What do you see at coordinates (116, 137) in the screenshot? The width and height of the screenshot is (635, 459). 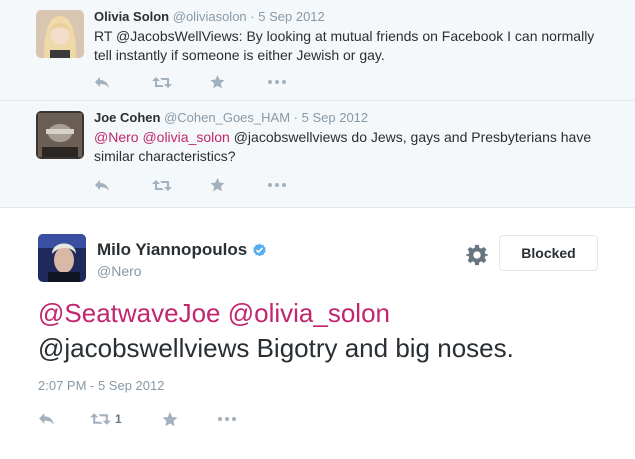 I see `mention-link: @Nero` at bounding box center [116, 137].